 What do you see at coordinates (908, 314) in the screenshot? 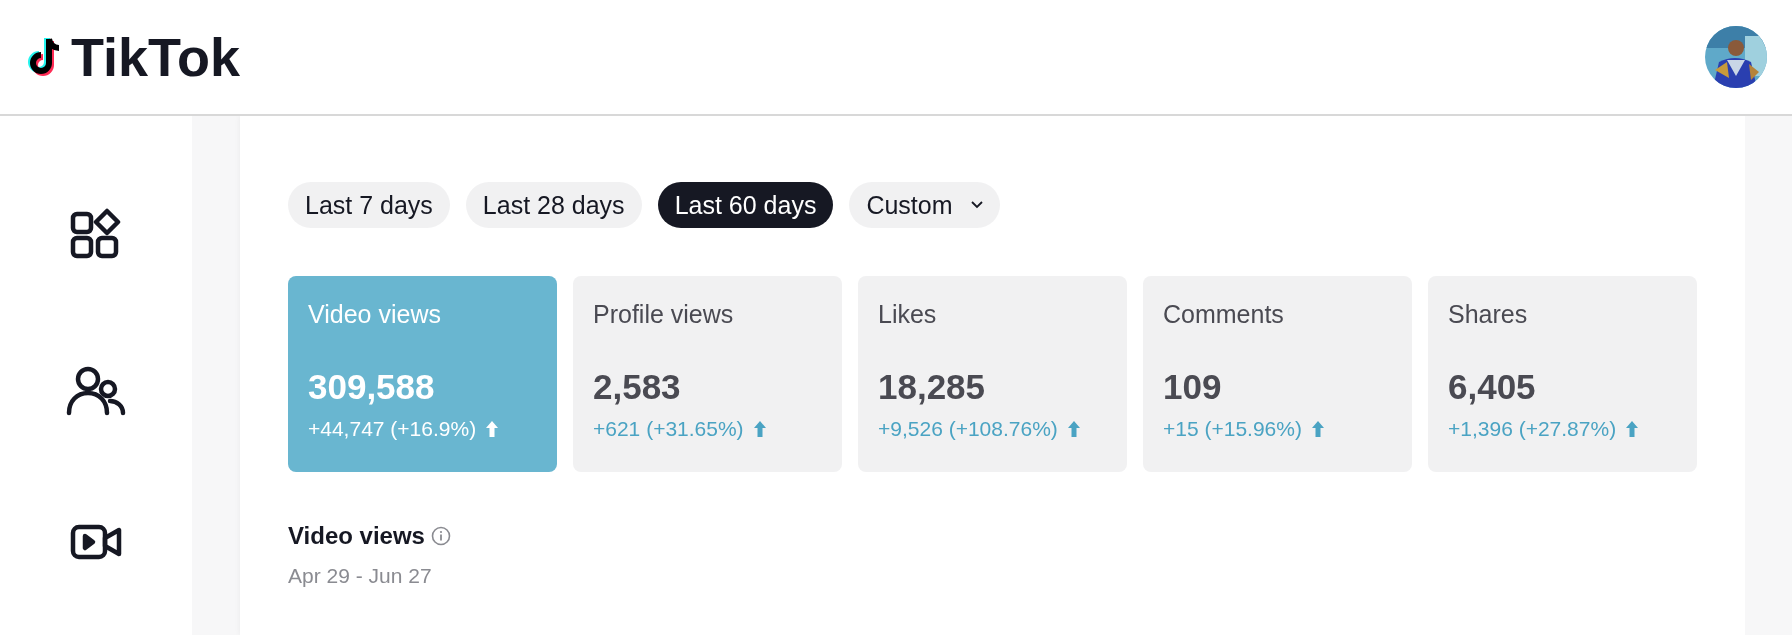
I see `metric-label: Likes` at bounding box center [908, 314].